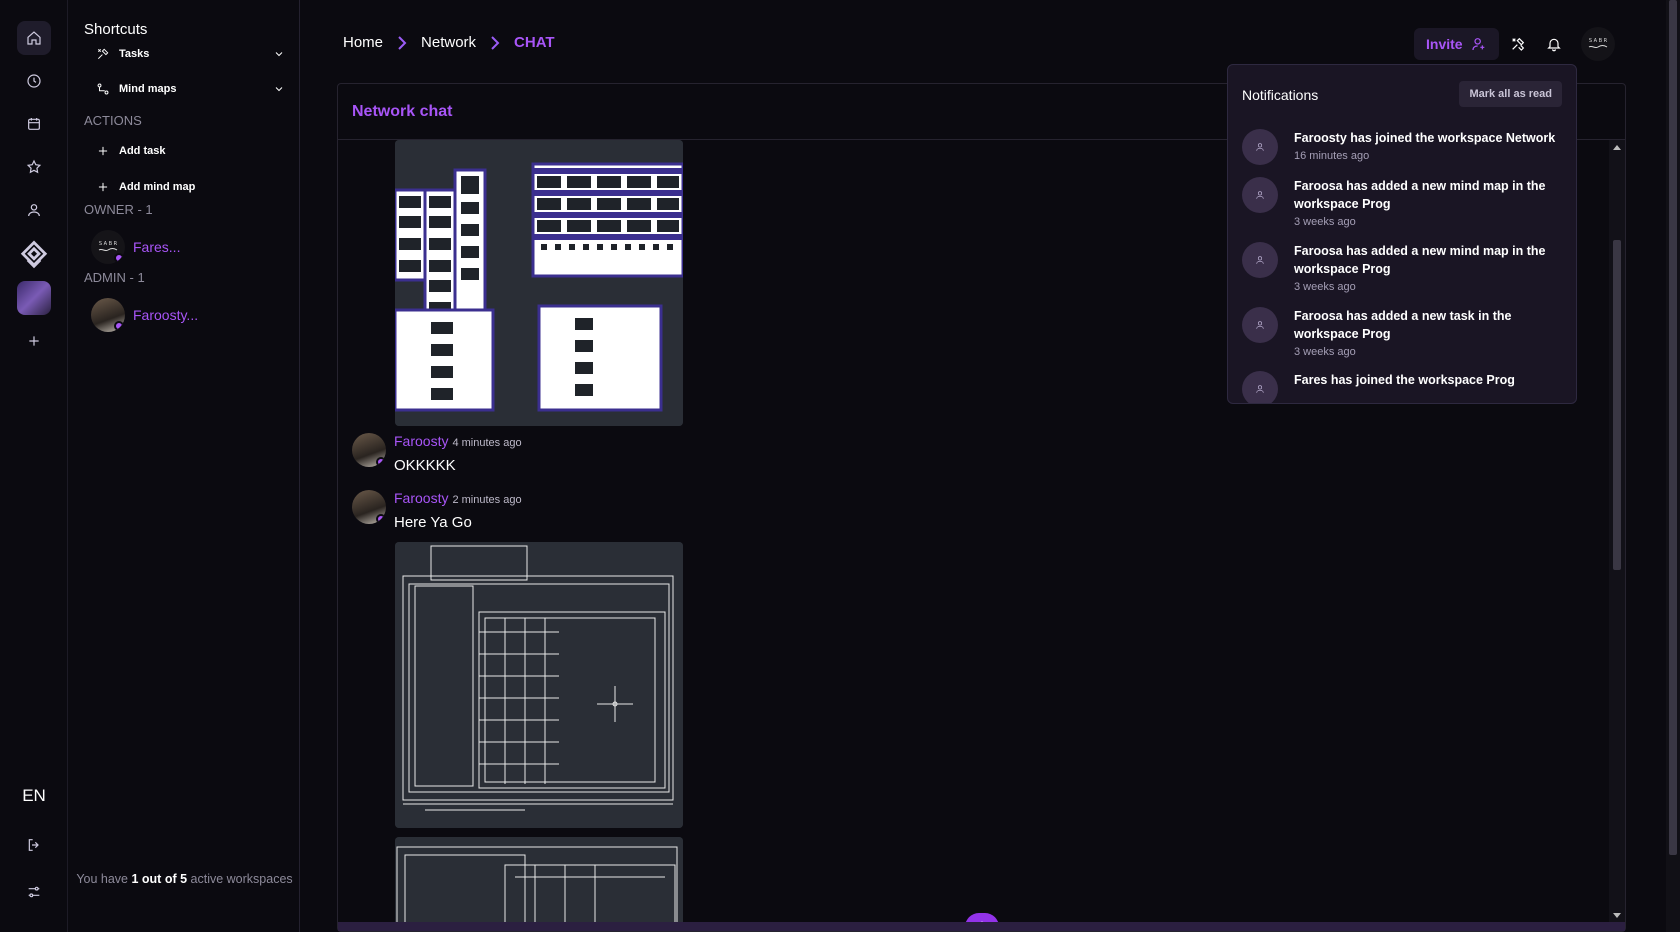  What do you see at coordinates (34, 81) in the screenshot?
I see `history-icon` at bounding box center [34, 81].